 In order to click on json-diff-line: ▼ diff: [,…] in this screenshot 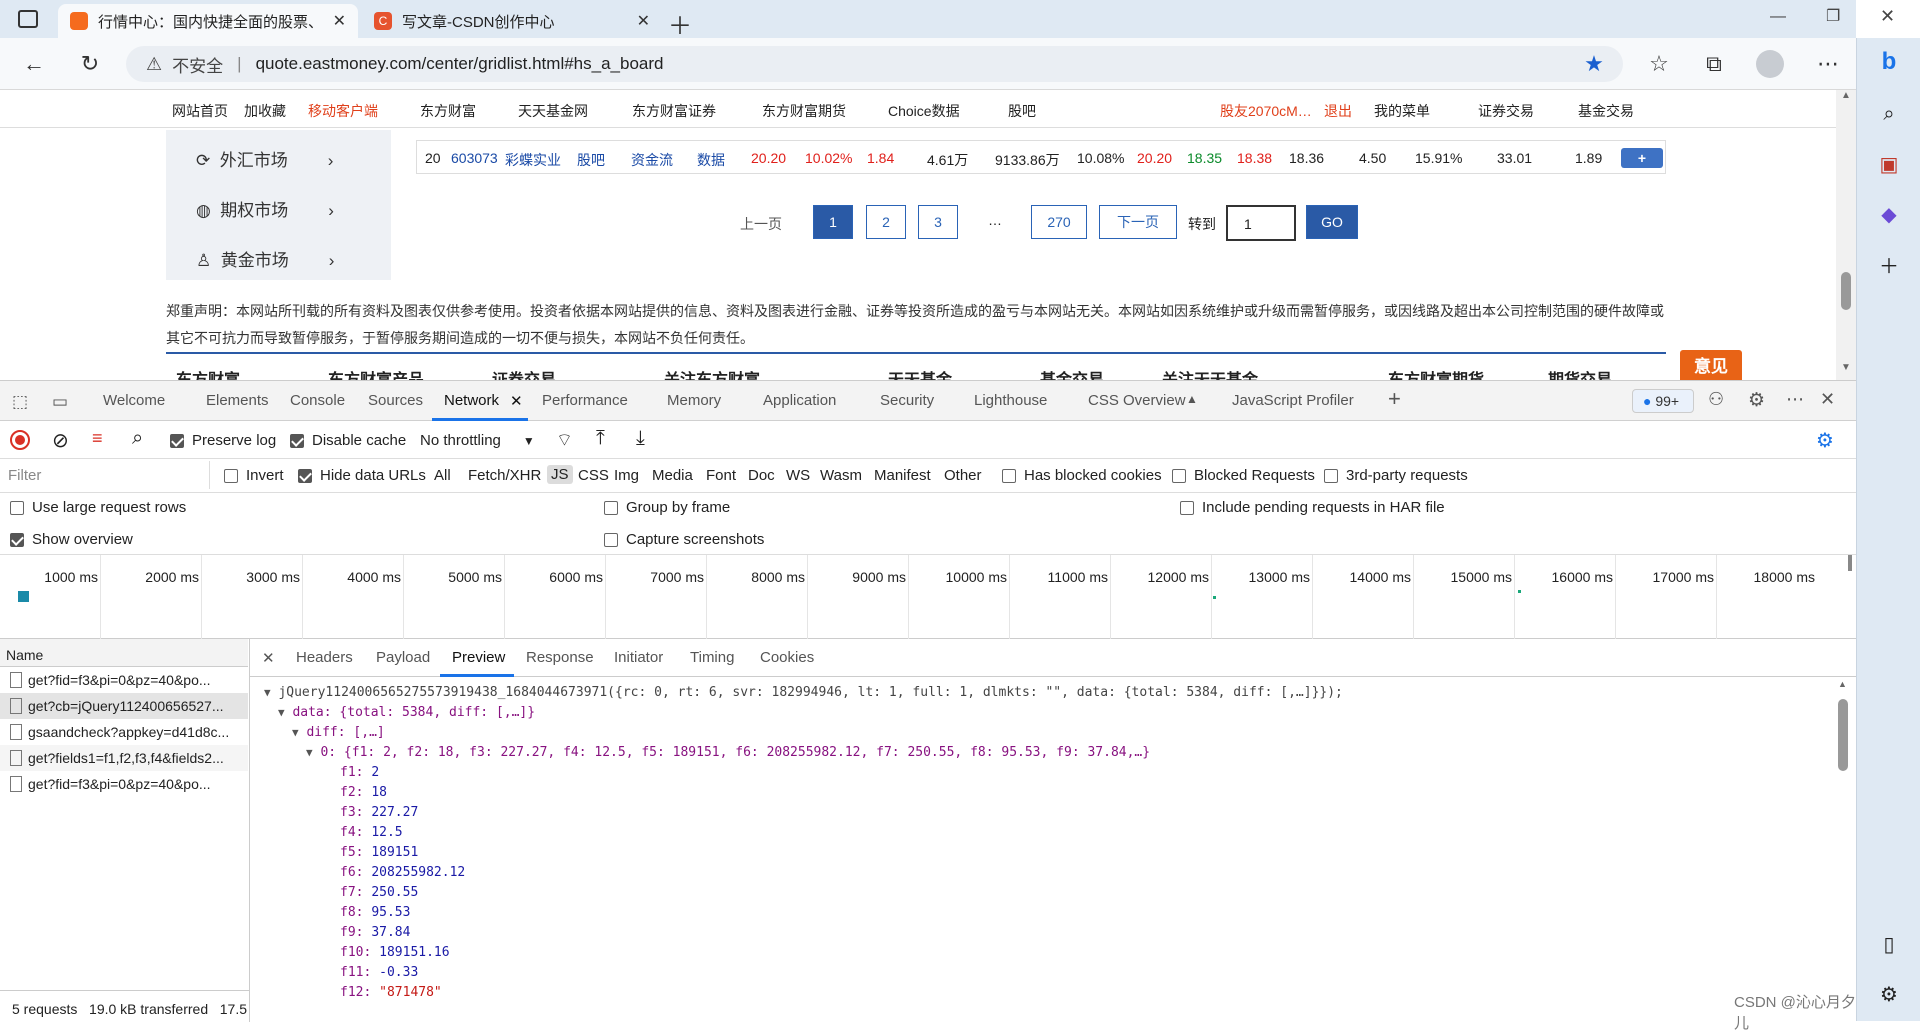, I will do `click(338, 732)`.